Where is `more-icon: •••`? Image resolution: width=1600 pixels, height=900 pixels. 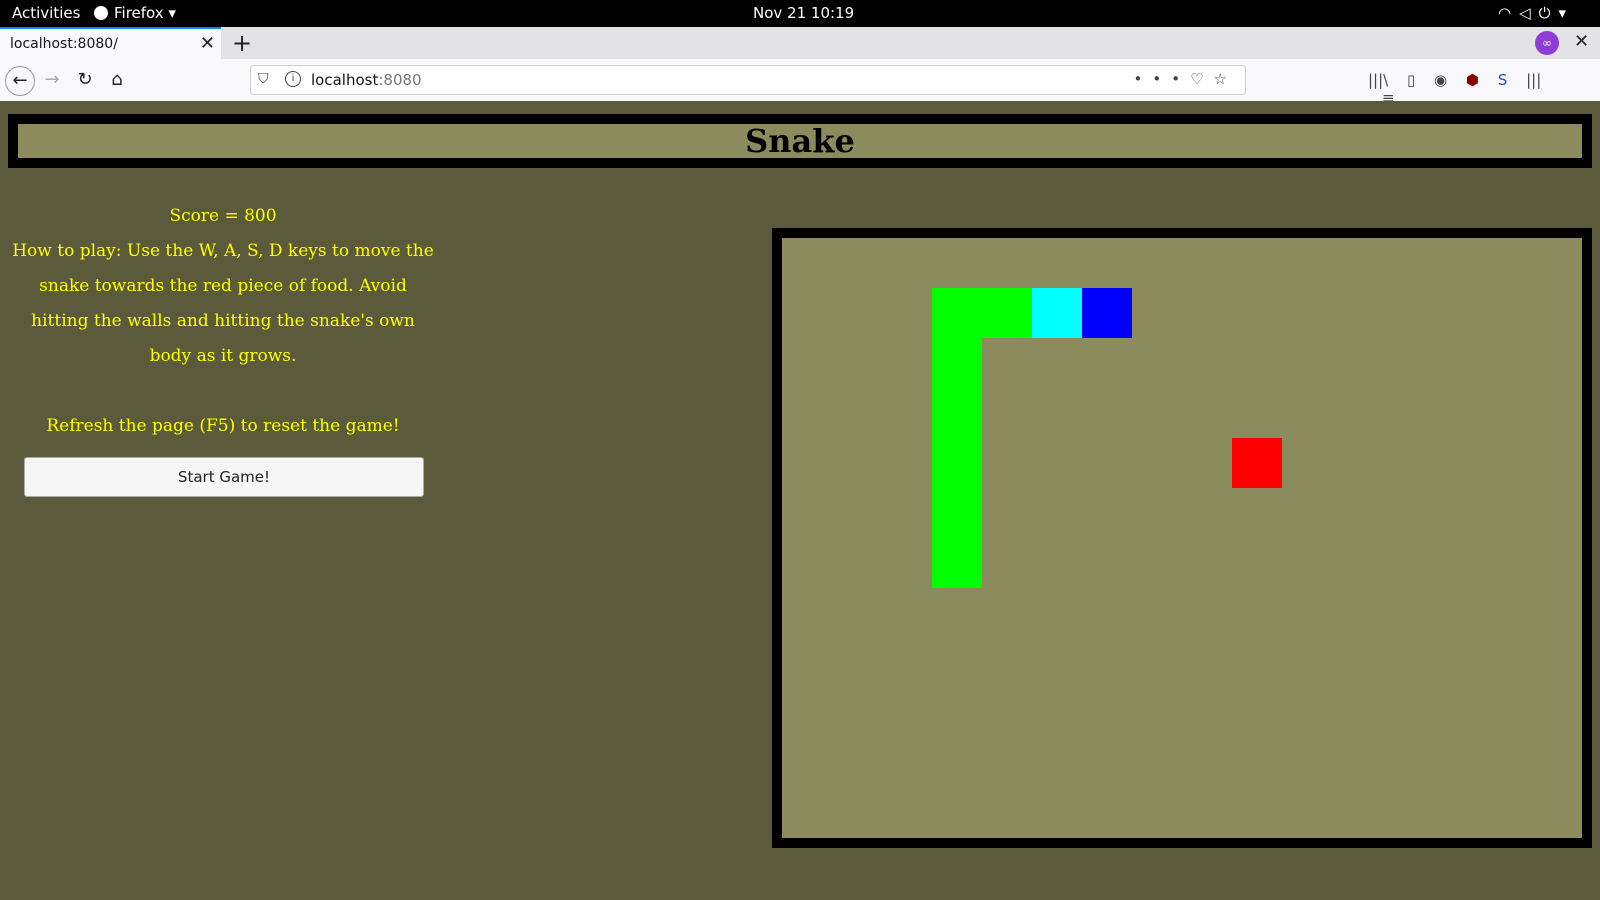 more-icon: ••• is located at coordinates (1162, 79).